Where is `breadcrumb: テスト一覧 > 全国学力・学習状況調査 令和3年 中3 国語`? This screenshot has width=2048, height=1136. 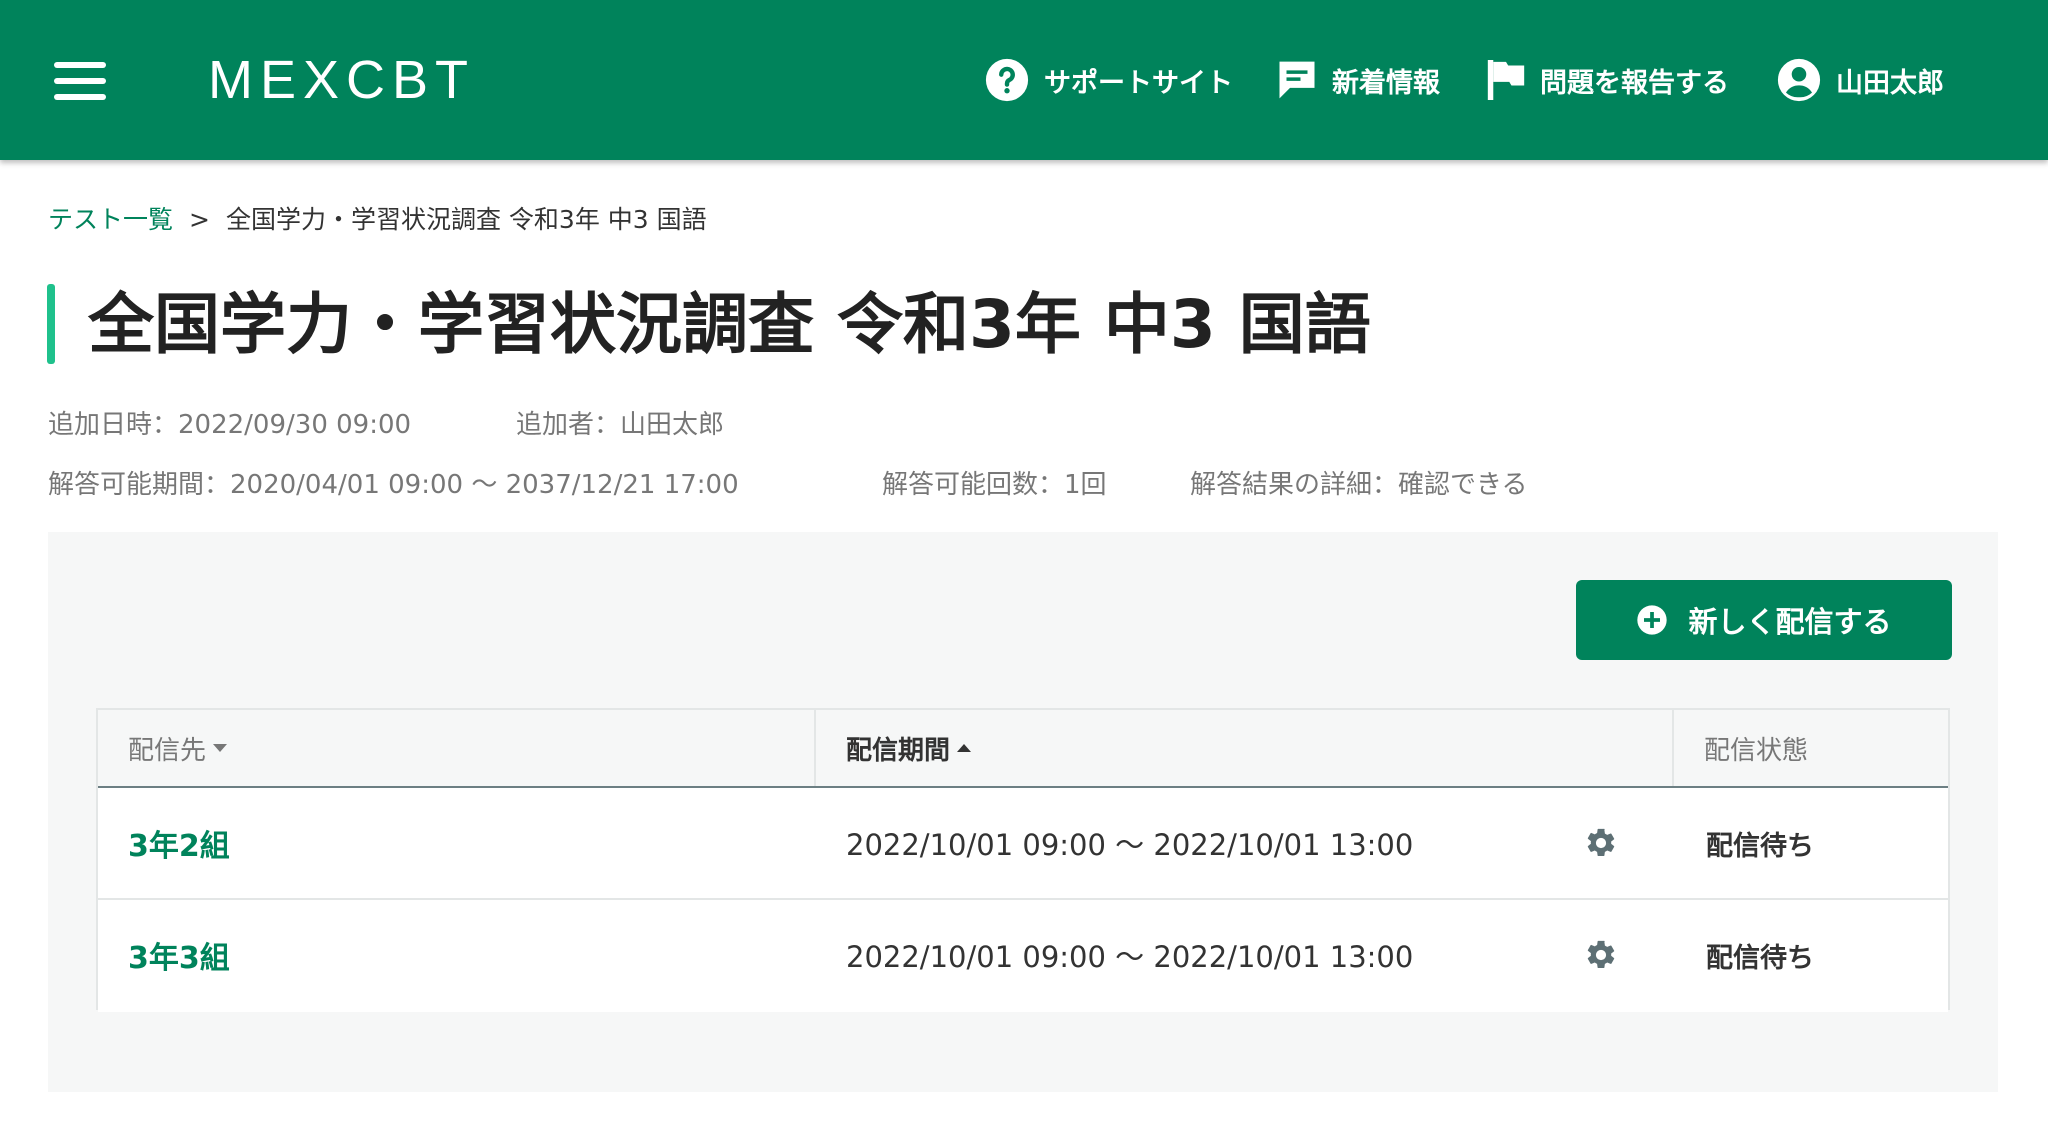
breadcrumb: テスト一覧 > 全国学力・学習状況調査 令和3年 中3 国語 is located at coordinates (377, 220).